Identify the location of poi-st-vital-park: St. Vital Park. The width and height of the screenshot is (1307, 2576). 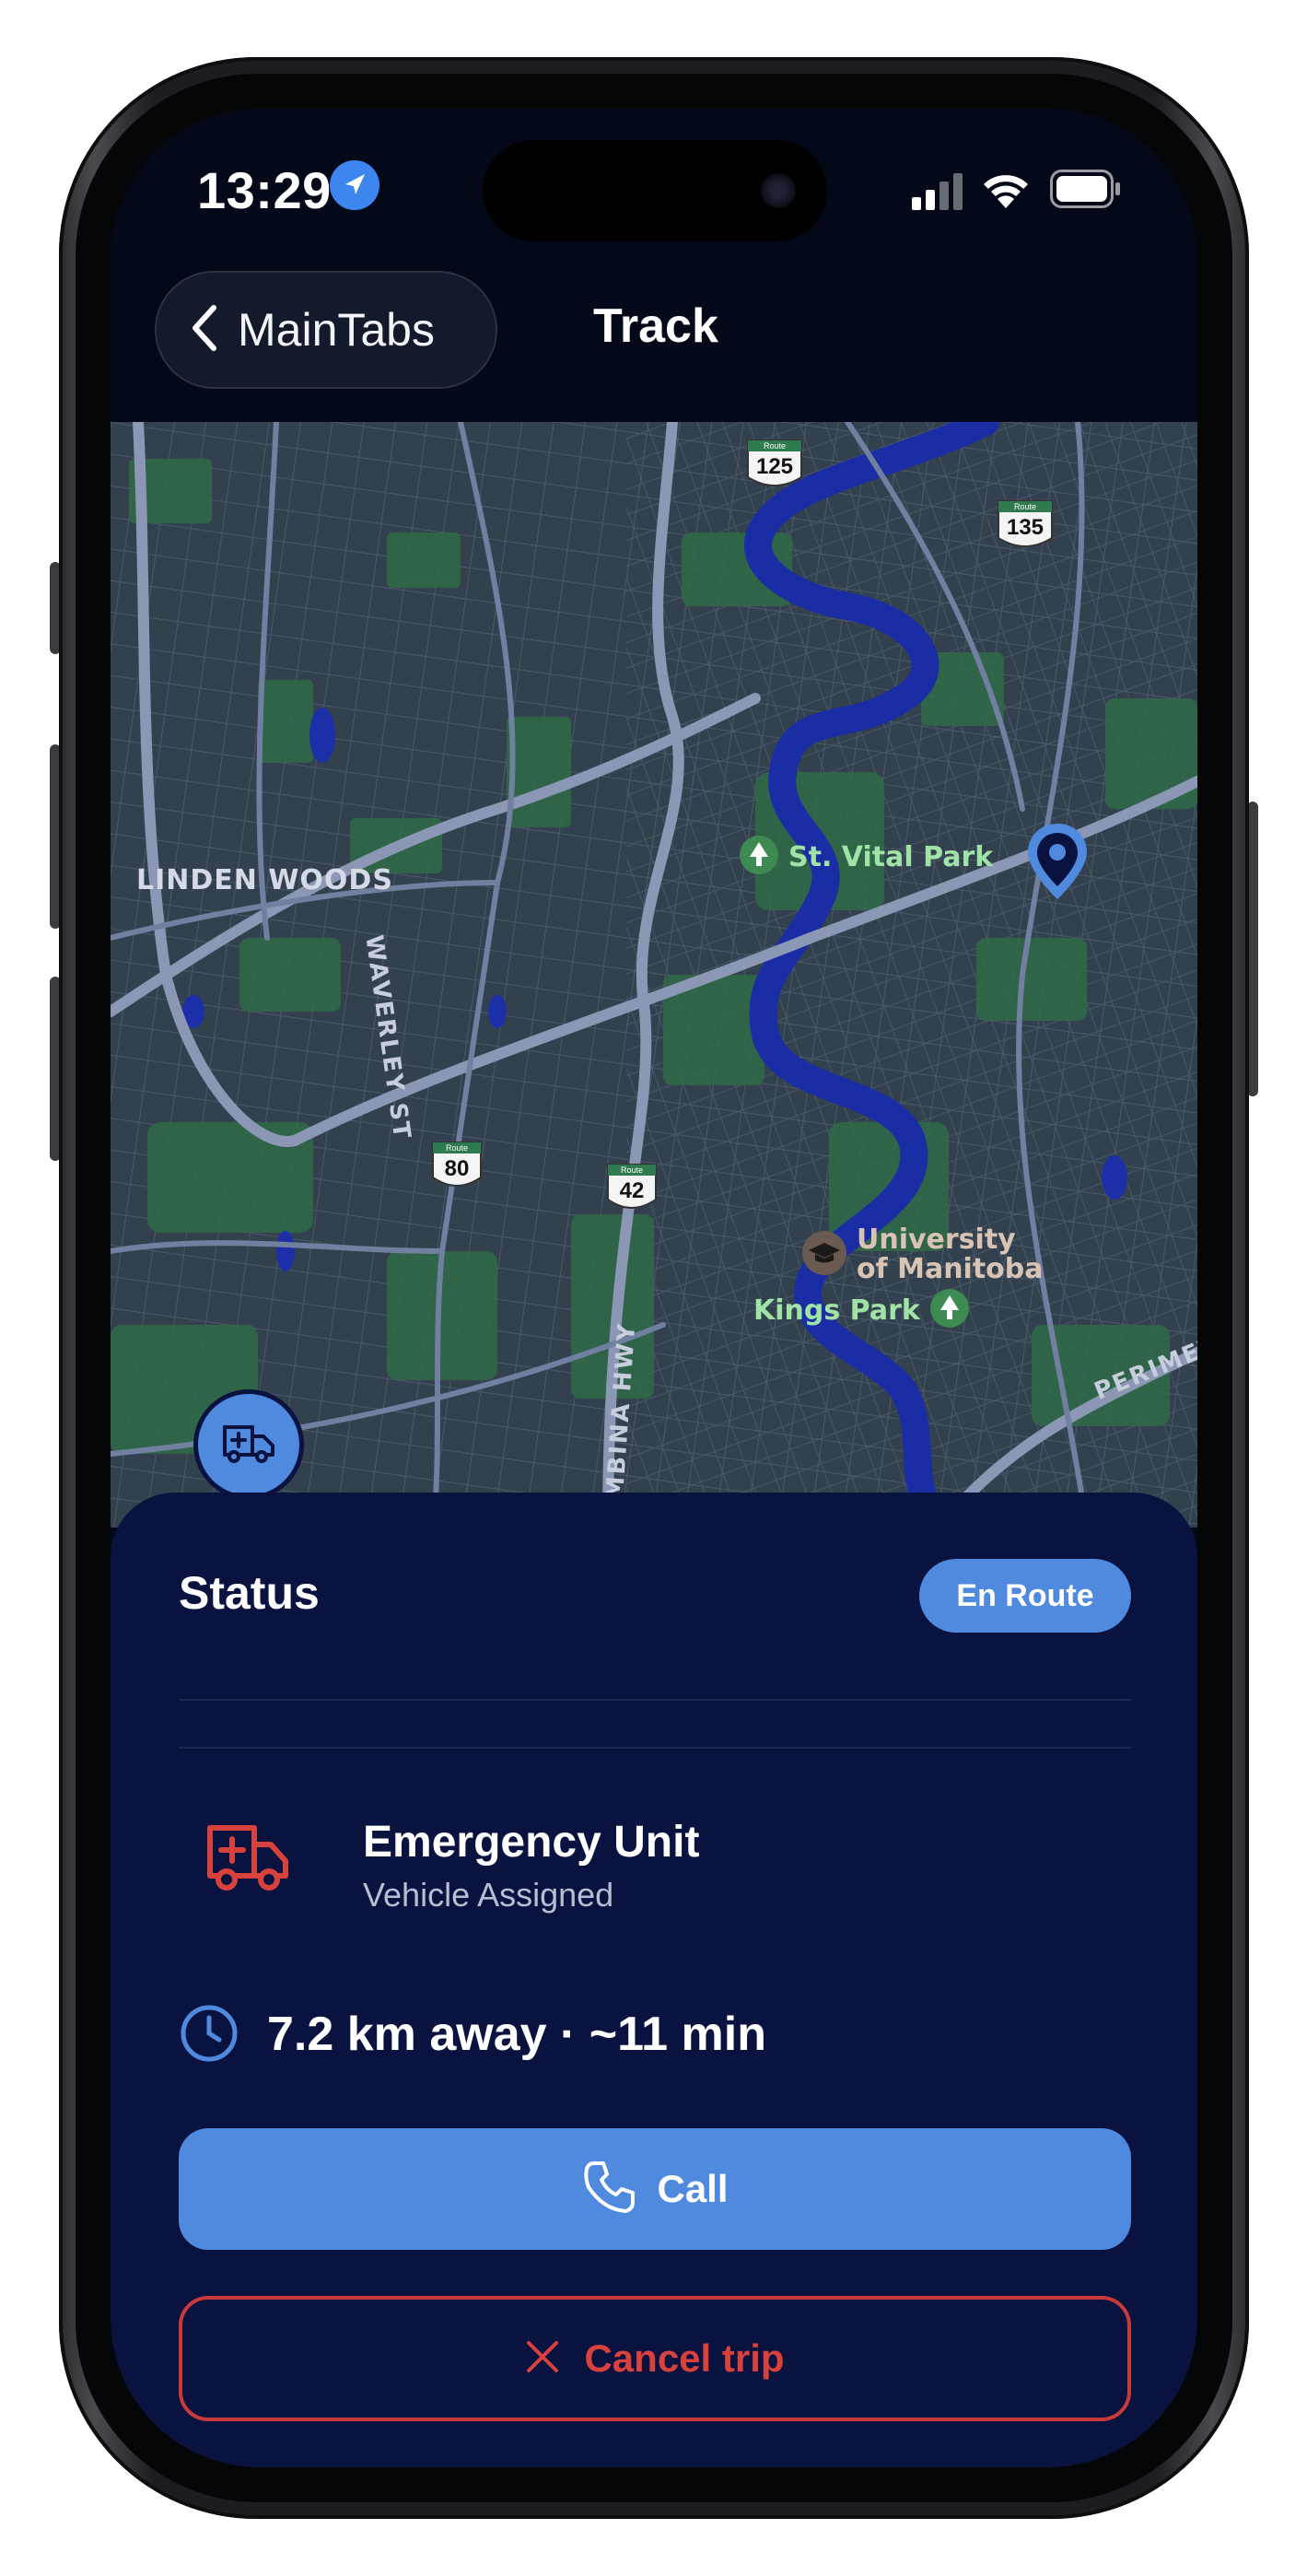
(866, 857).